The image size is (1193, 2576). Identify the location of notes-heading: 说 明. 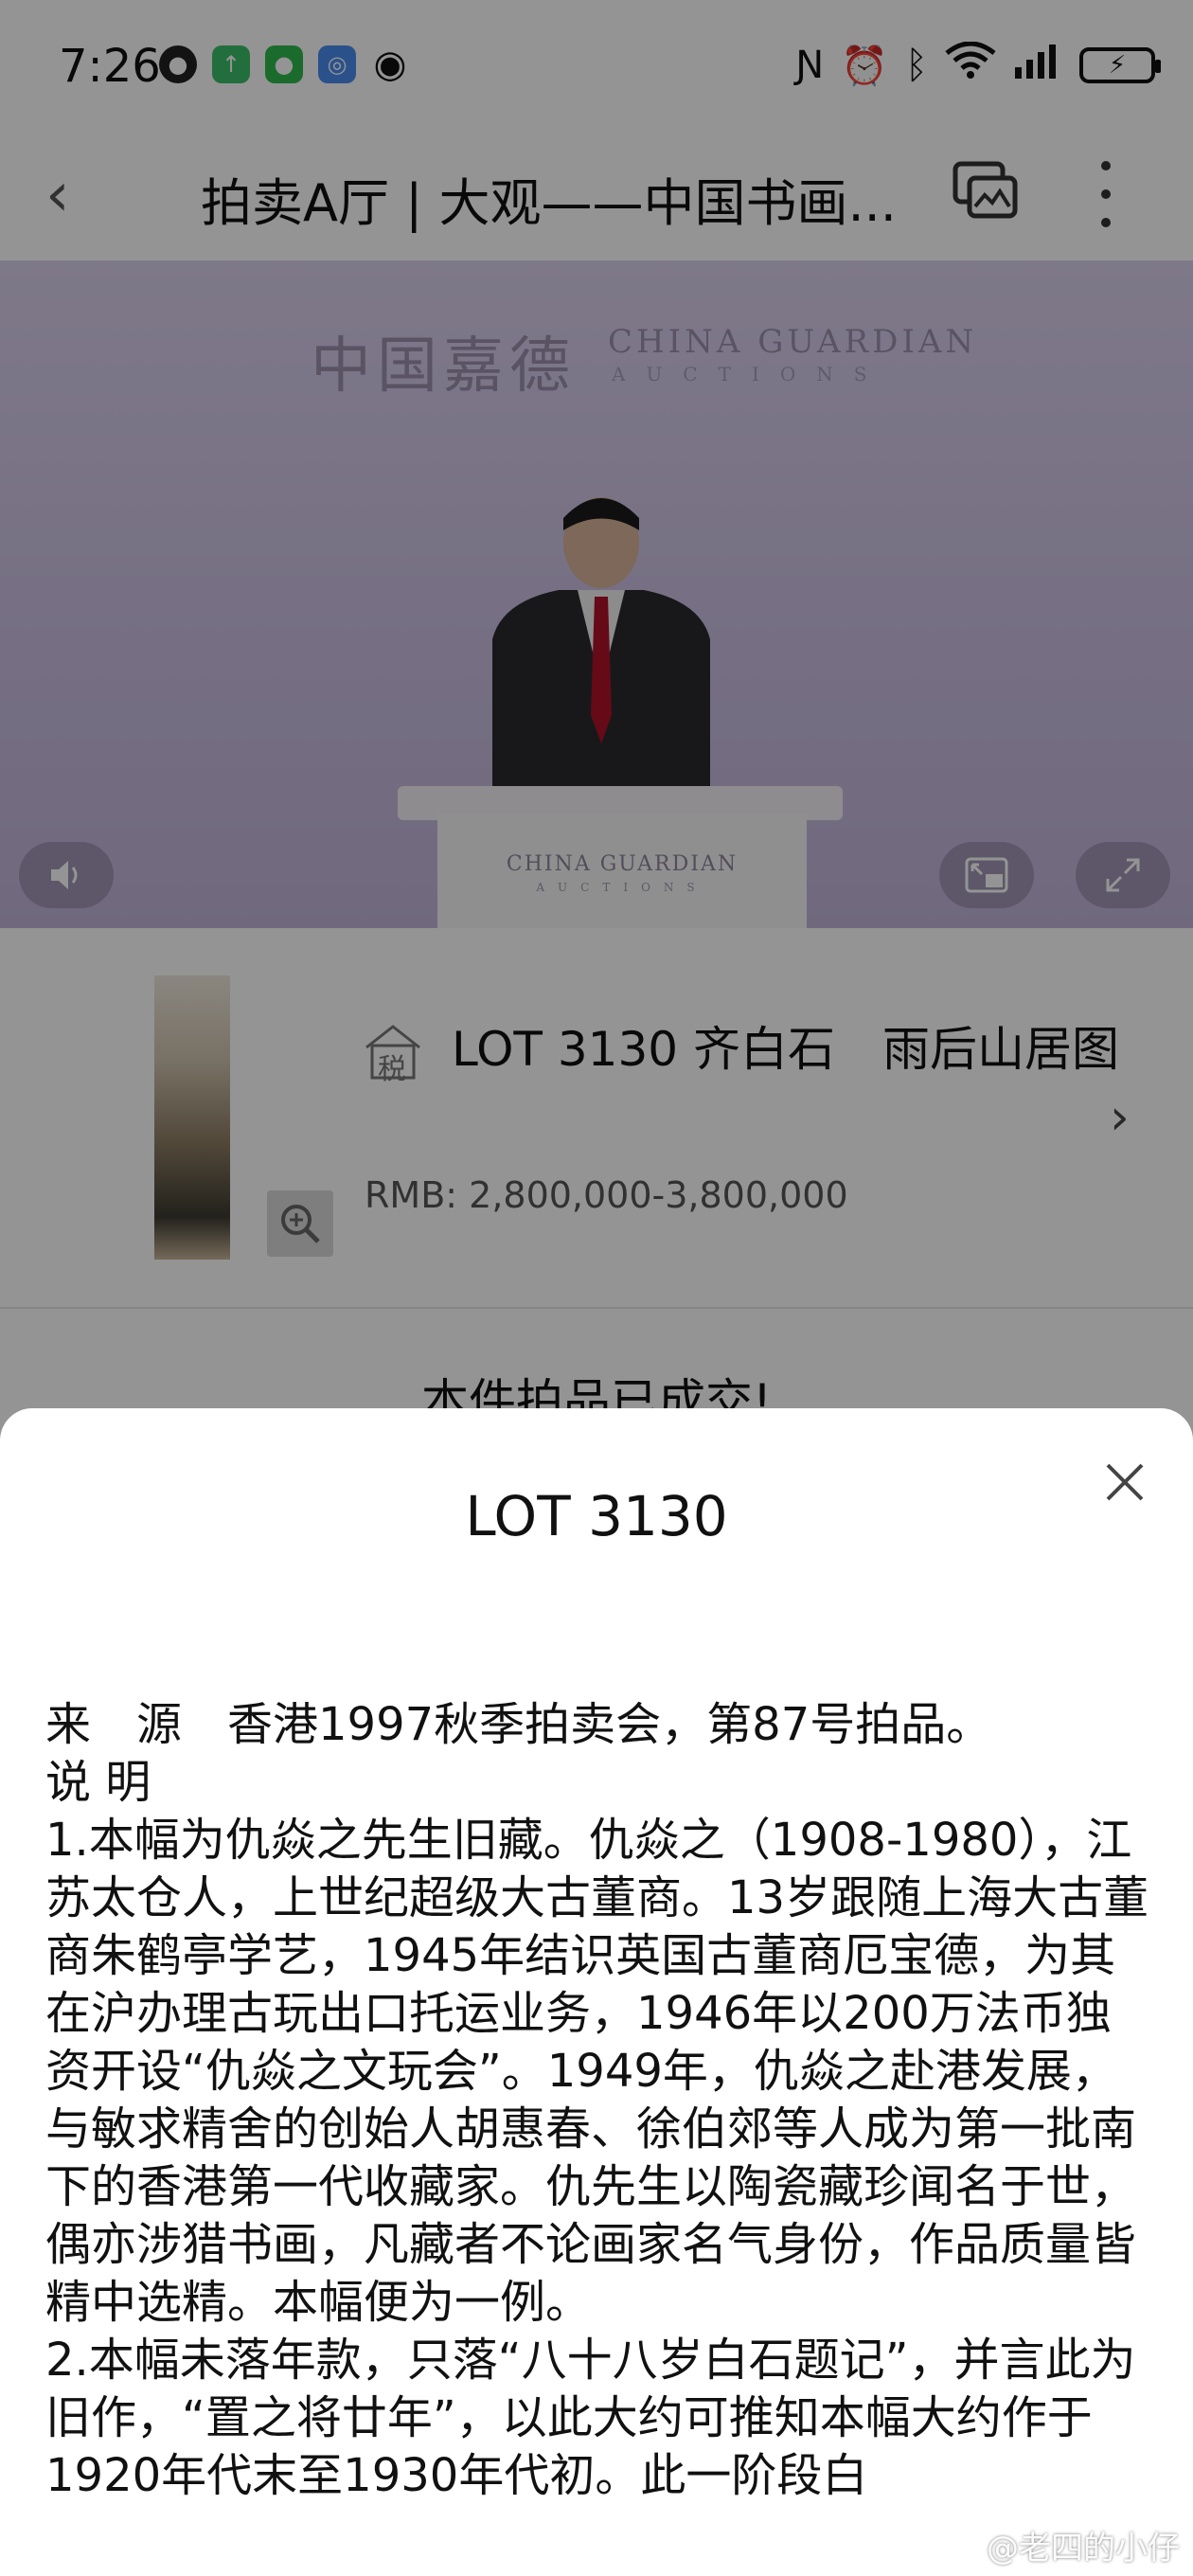
(98, 1782).